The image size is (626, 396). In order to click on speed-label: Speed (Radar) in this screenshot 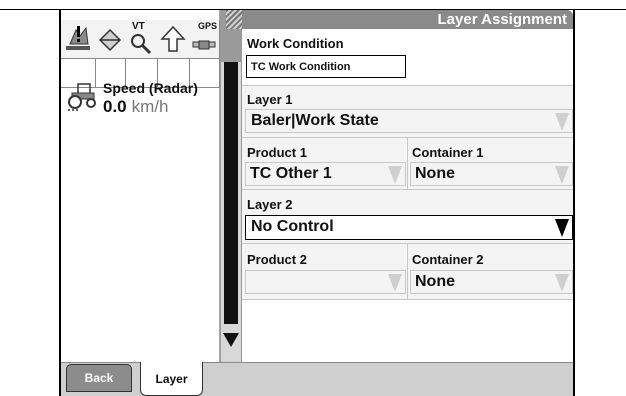, I will do `click(150, 88)`.